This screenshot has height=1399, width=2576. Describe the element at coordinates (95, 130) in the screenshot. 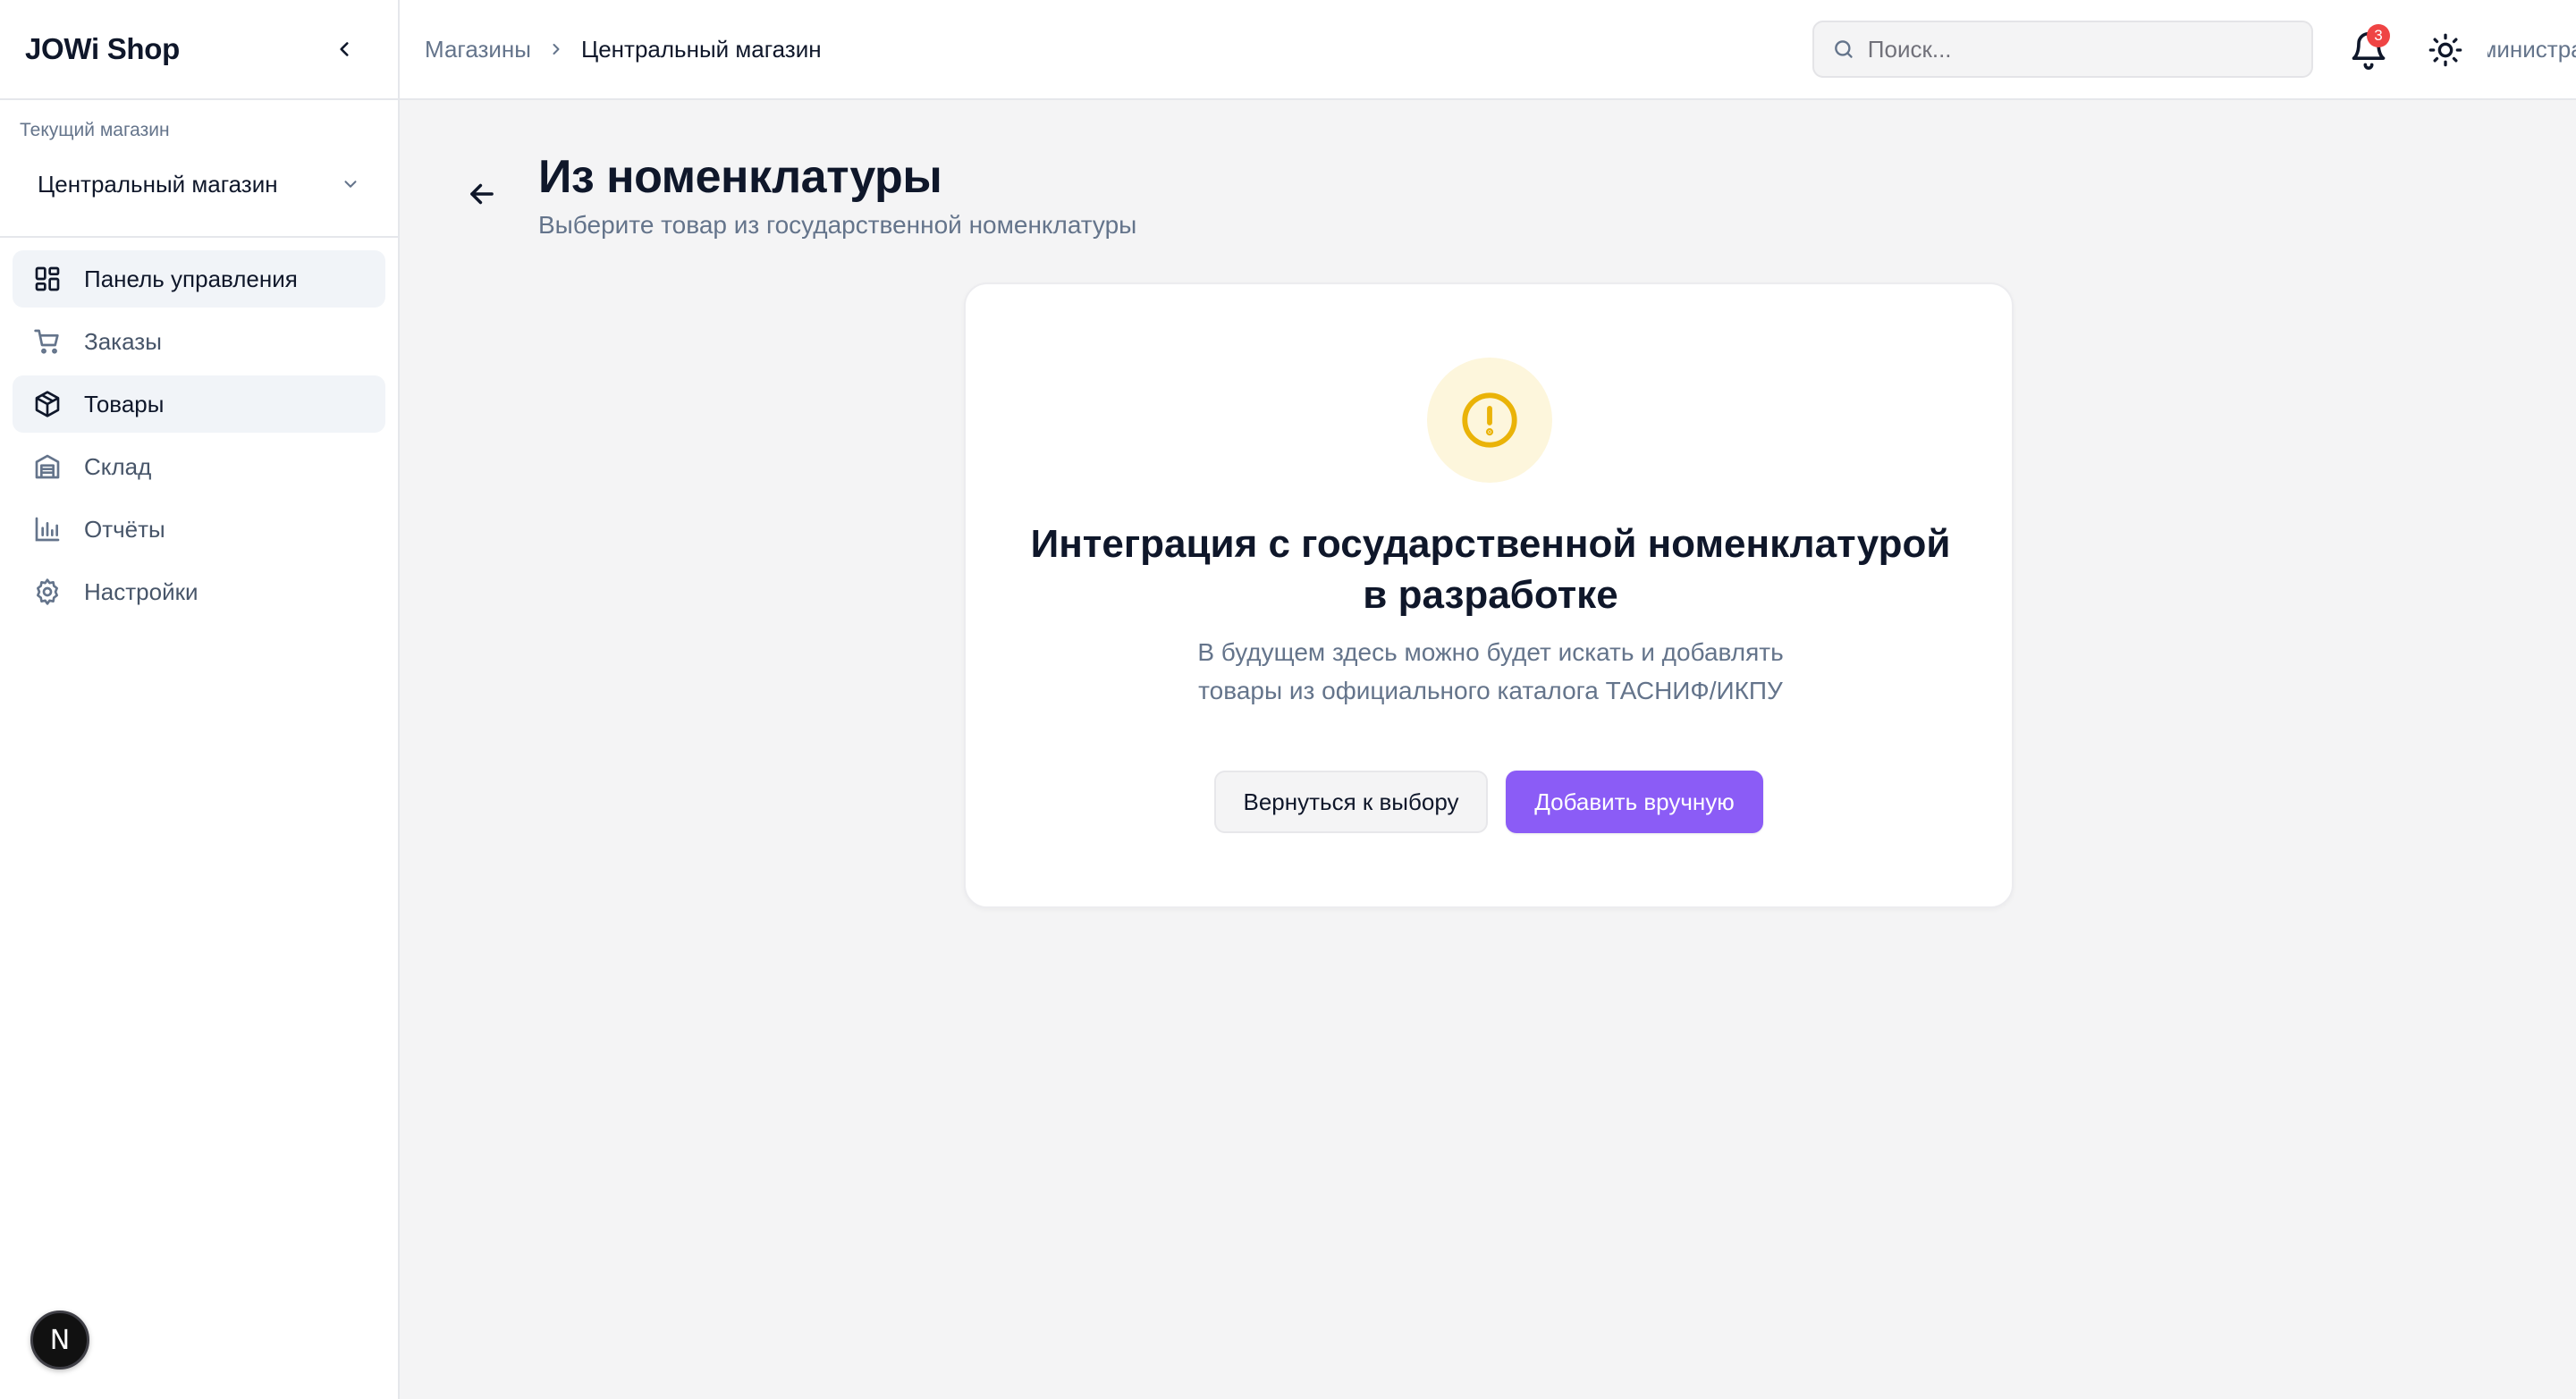

I see `store-caption: Текущий магазин` at that location.